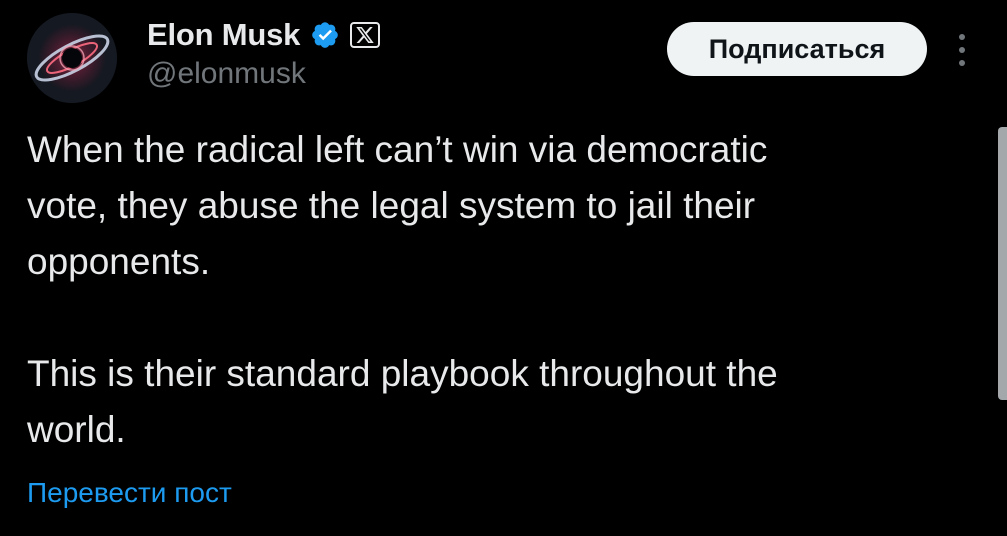 Image resolution: width=1007 pixels, height=536 pixels. Describe the element at coordinates (226, 74) in the screenshot. I see `author-handle: @elonmusk` at that location.